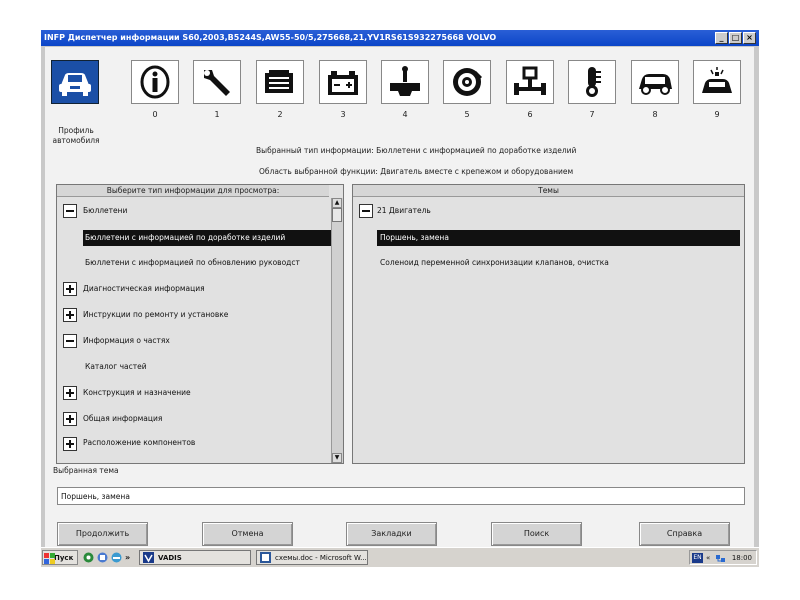 Image resolution: width=800 pixels, height=600 pixels. I want to click on scroll-up-arrow-icon: ▲, so click(337, 203).